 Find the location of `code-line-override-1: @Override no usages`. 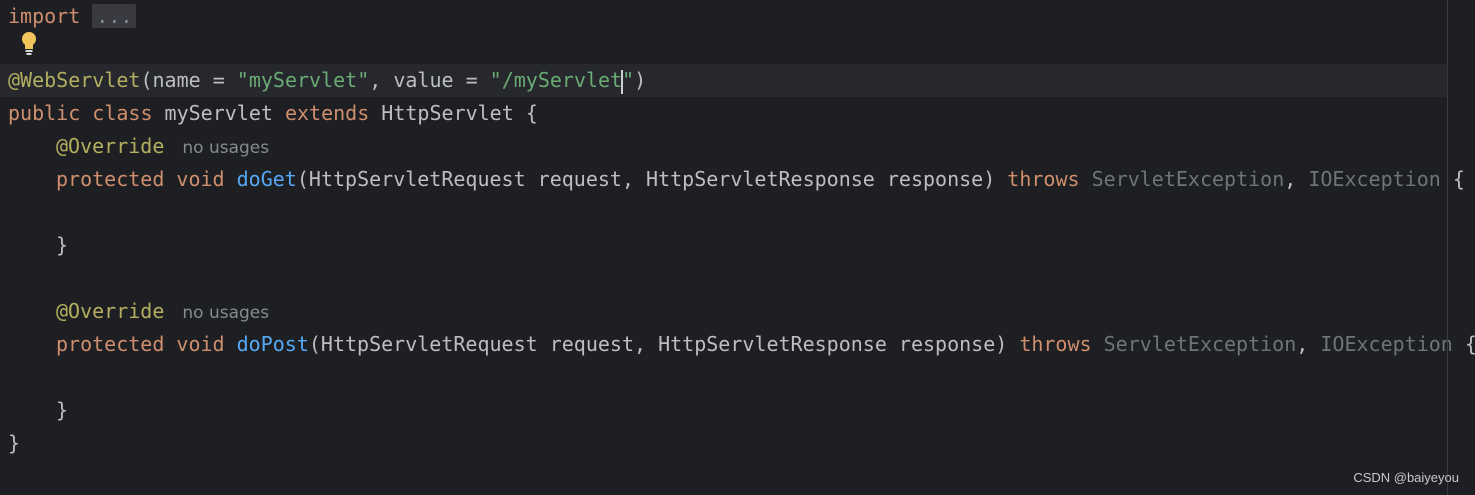

code-line-override-1: @Override no usages is located at coordinates (723, 146).